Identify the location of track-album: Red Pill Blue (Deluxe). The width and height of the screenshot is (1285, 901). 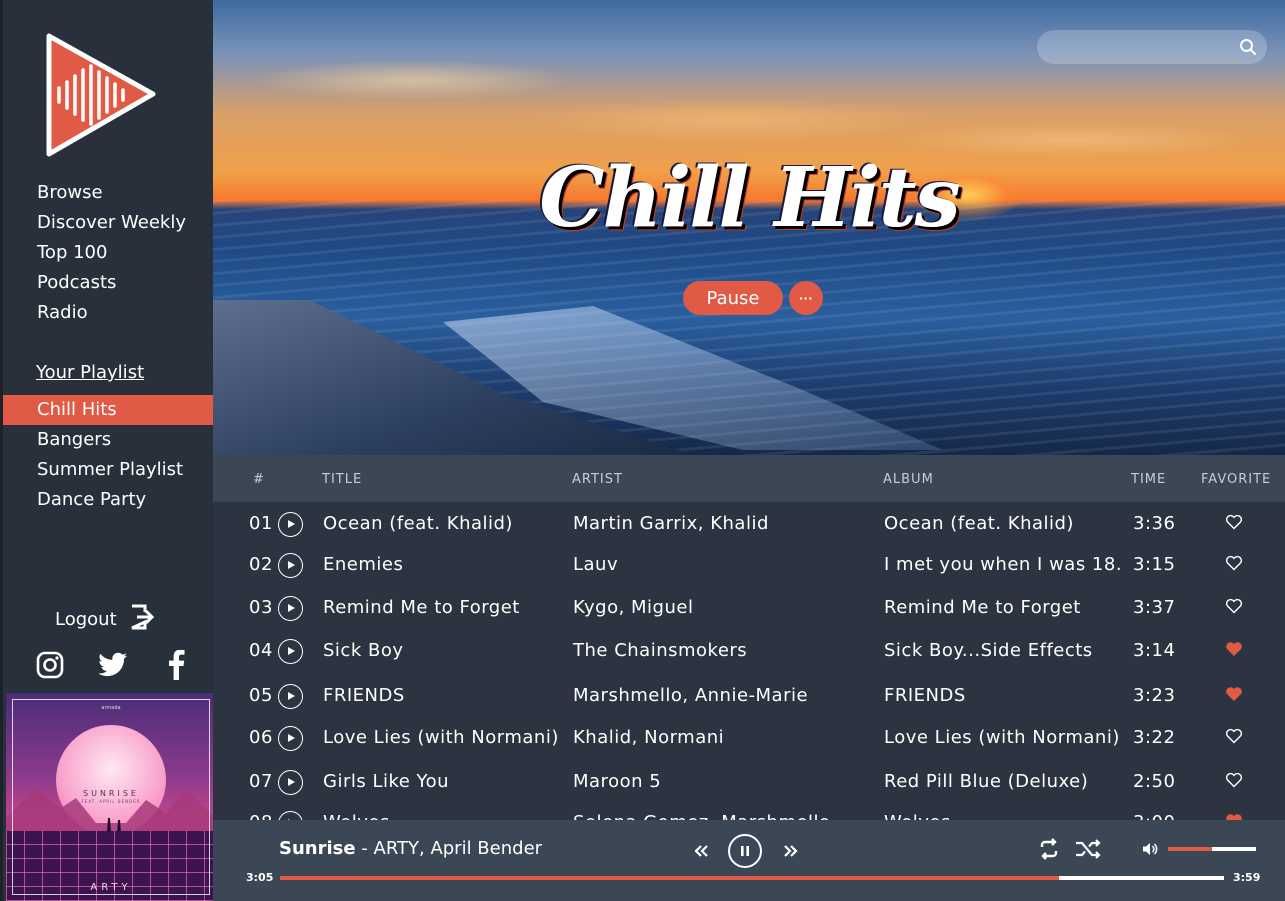
(986, 781).